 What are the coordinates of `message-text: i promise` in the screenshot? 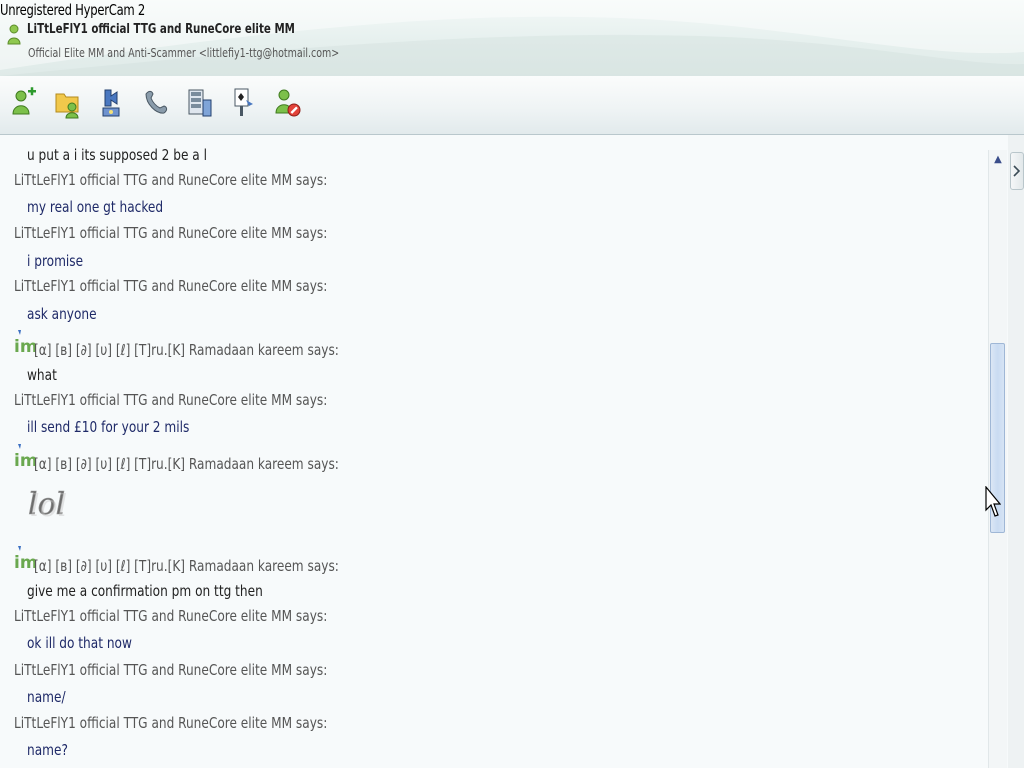 It's located at (55, 261).